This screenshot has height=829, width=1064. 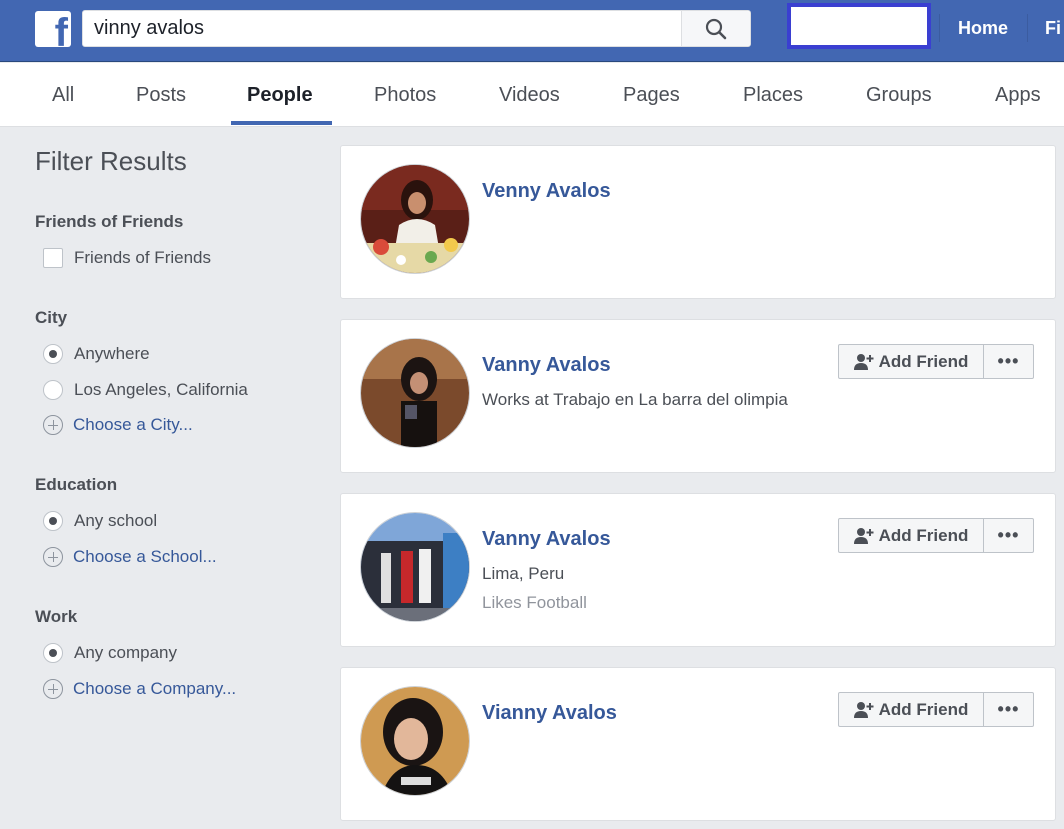 What do you see at coordinates (1018, 94) in the screenshot?
I see `tab-apps: Apps` at bounding box center [1018, 94].